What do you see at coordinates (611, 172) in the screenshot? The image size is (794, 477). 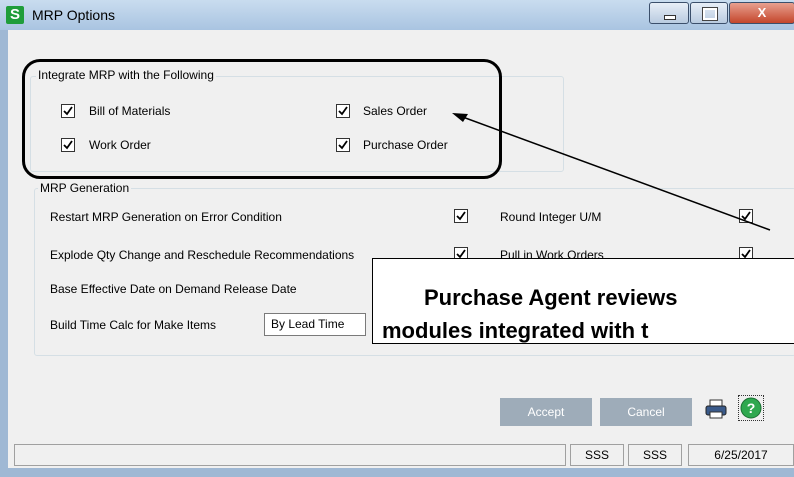 I see `callout-arrow` at bounding box center [611, 172].